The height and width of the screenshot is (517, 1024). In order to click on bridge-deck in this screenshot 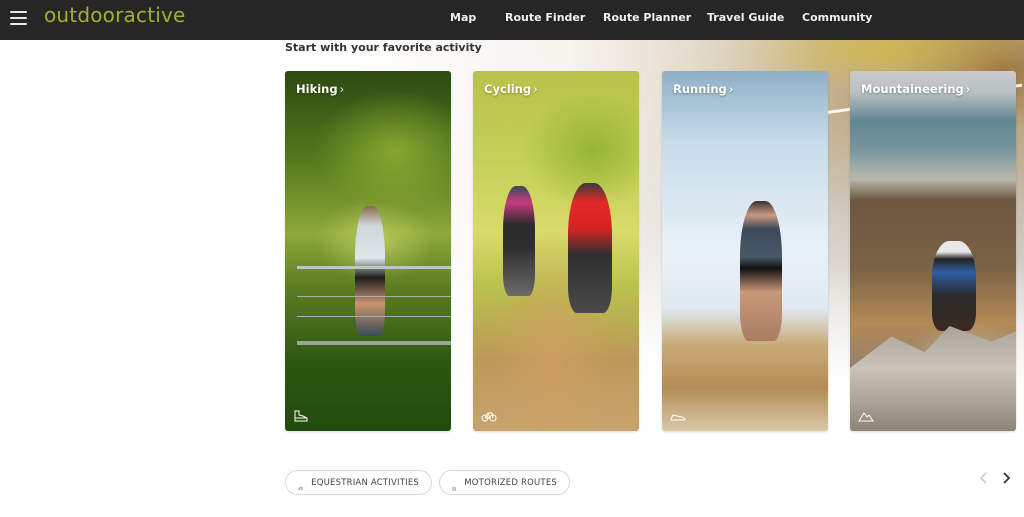, I will do `click(374, 343)`.